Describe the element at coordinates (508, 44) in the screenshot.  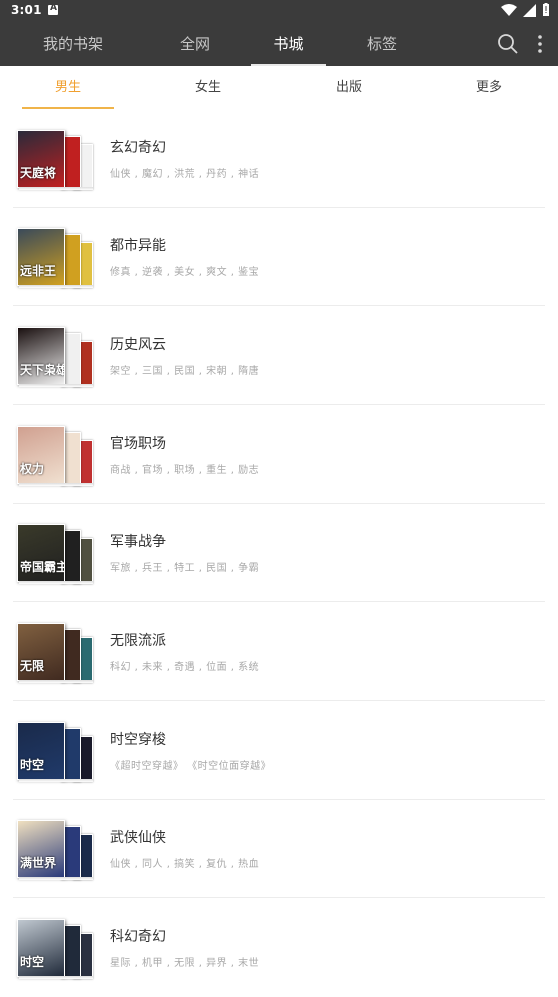
I see `search-icon` at that location.